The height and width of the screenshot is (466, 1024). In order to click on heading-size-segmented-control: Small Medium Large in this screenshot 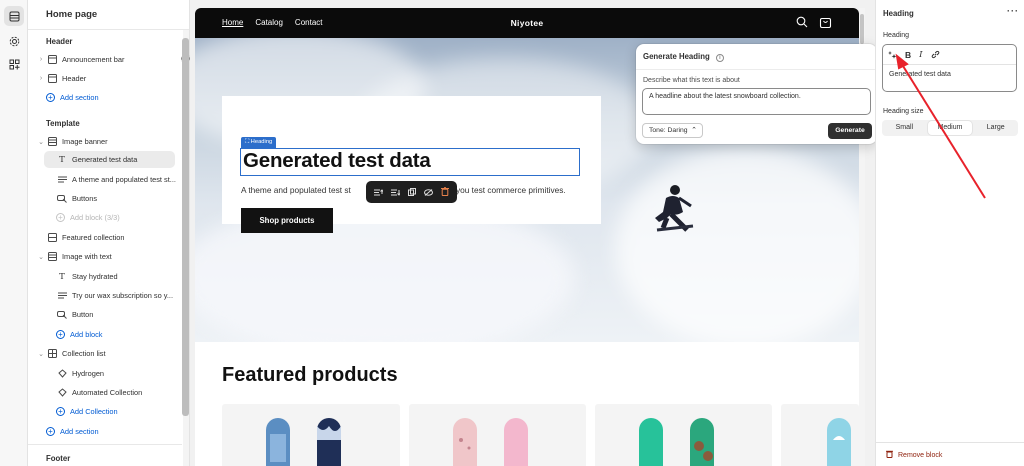, I will do `click(950, 128)`.